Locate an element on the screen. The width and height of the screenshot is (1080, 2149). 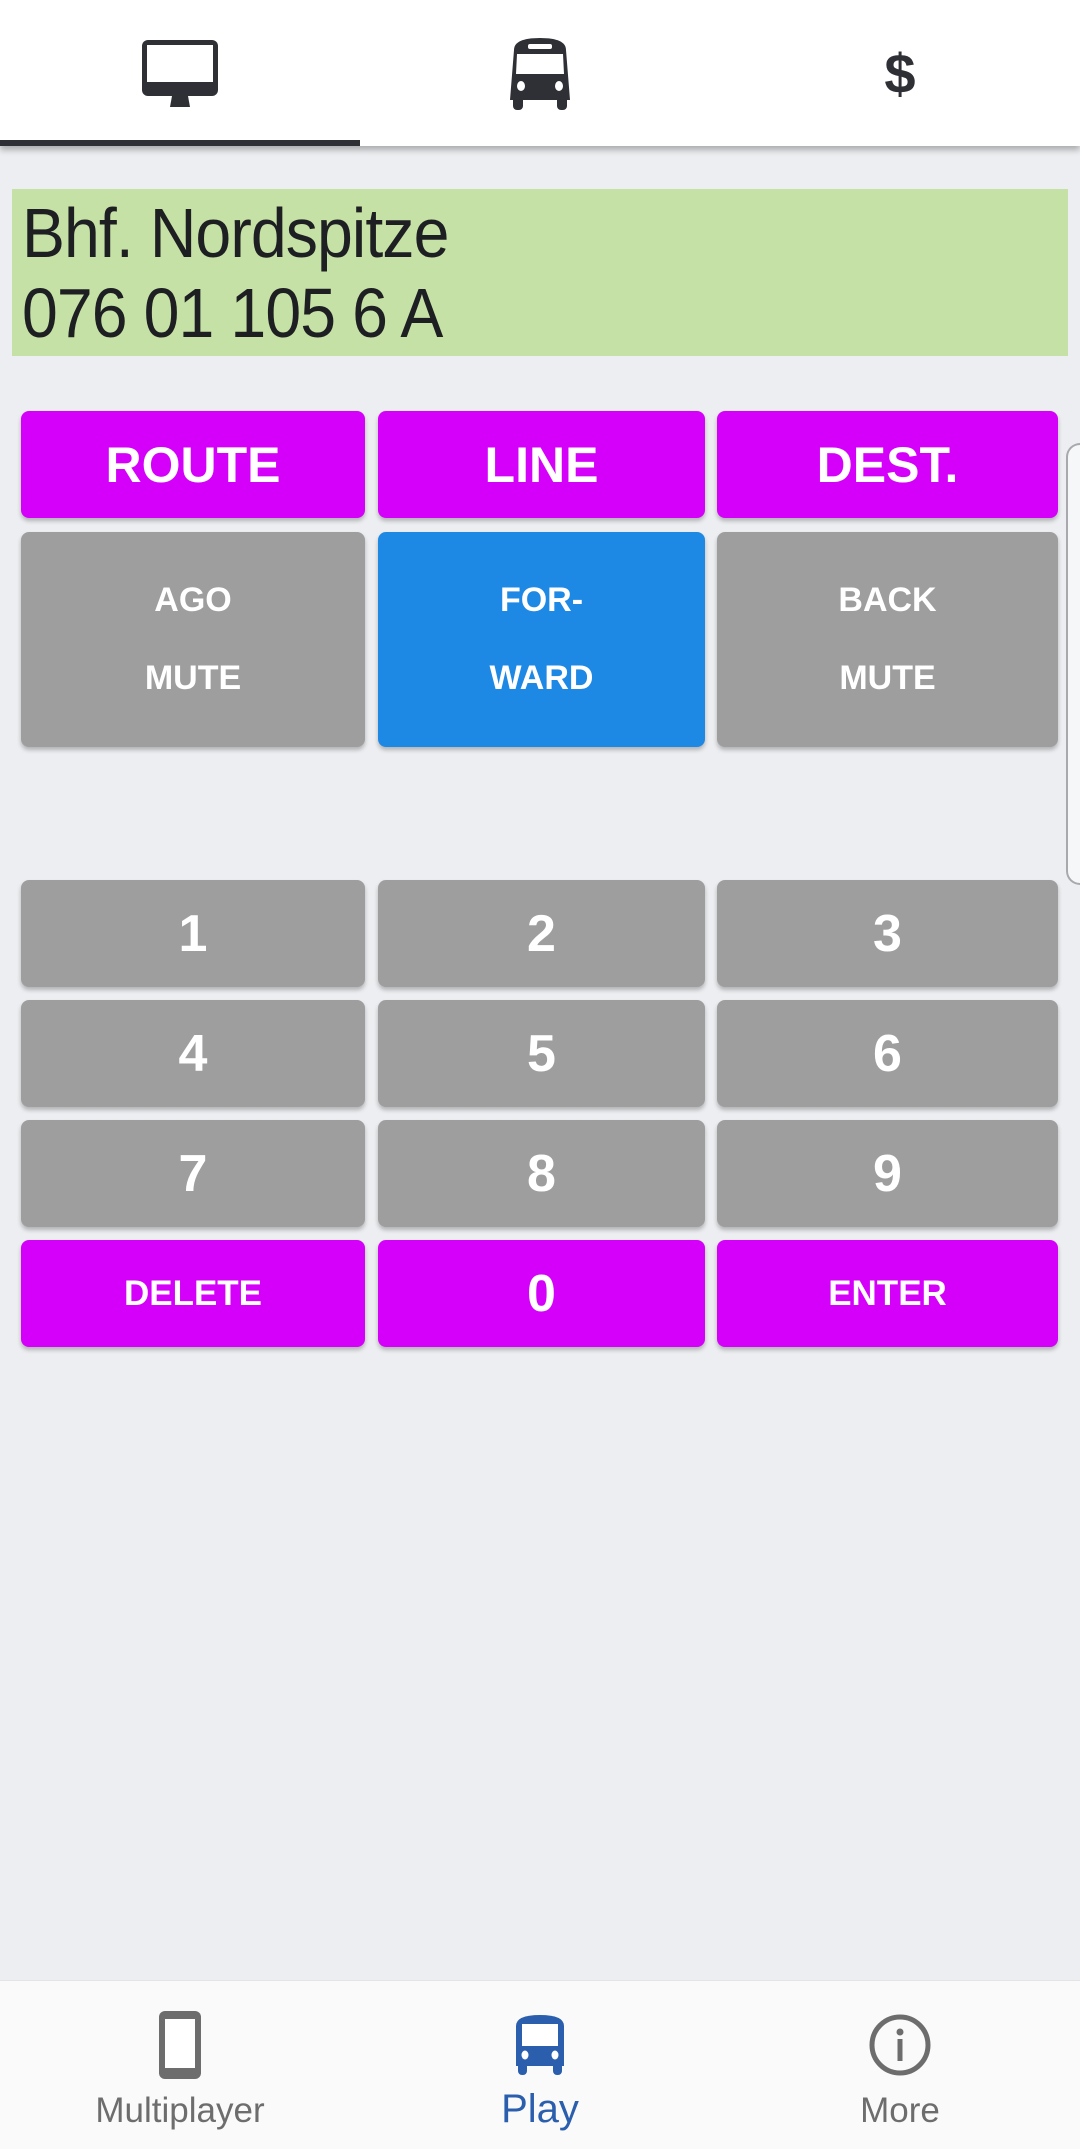
display-code: 076 01 105 6 A is located at coordinates (232, 313).